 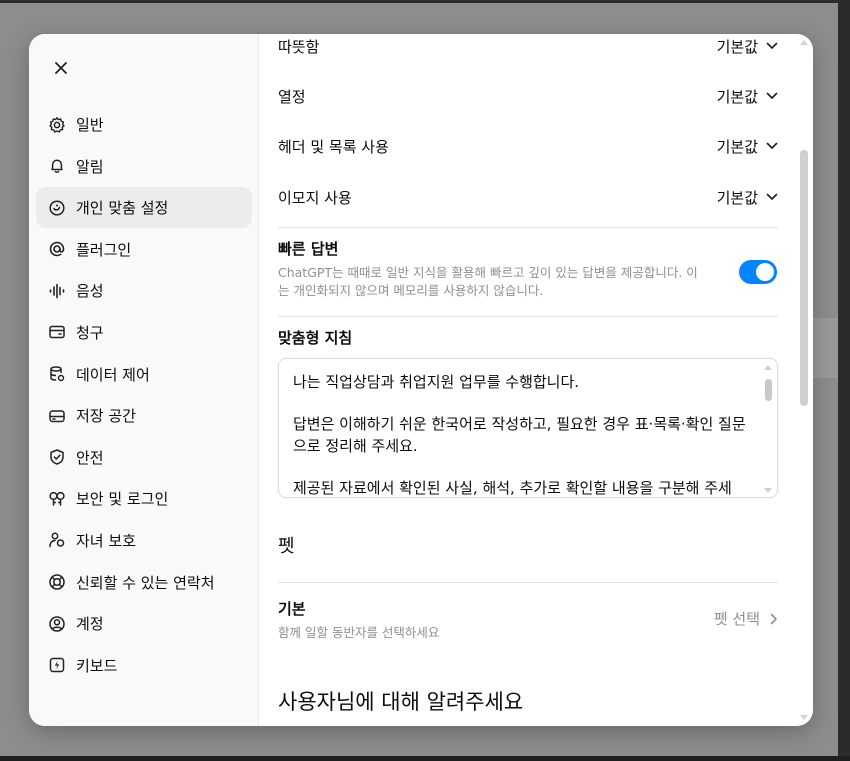 What do you see at coordinates (122, 208) in the screenshot?
I see `sidebar-item-label: 개인 맞춤 설정` at bounding box center [122, 208].